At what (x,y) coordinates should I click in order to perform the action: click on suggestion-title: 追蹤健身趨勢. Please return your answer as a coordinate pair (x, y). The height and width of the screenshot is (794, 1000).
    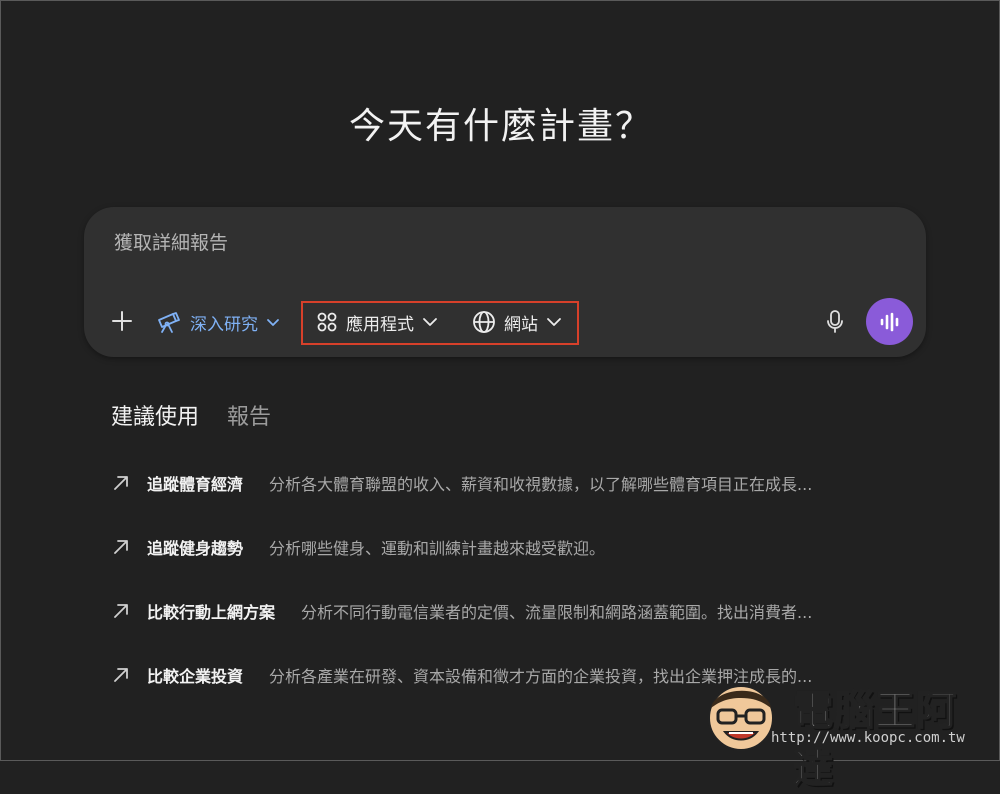
    Looking at the image, I should click on (195, 548).